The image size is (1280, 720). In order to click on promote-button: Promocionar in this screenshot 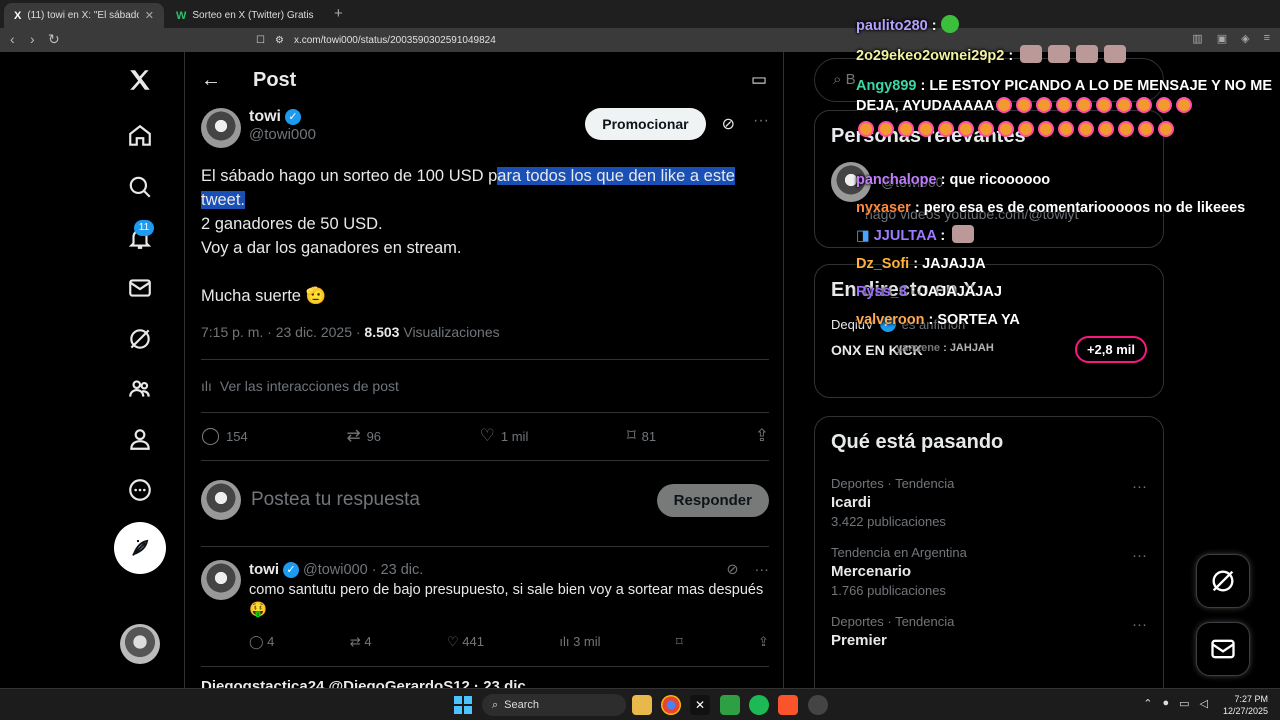, I will do `click(645, 124)`.